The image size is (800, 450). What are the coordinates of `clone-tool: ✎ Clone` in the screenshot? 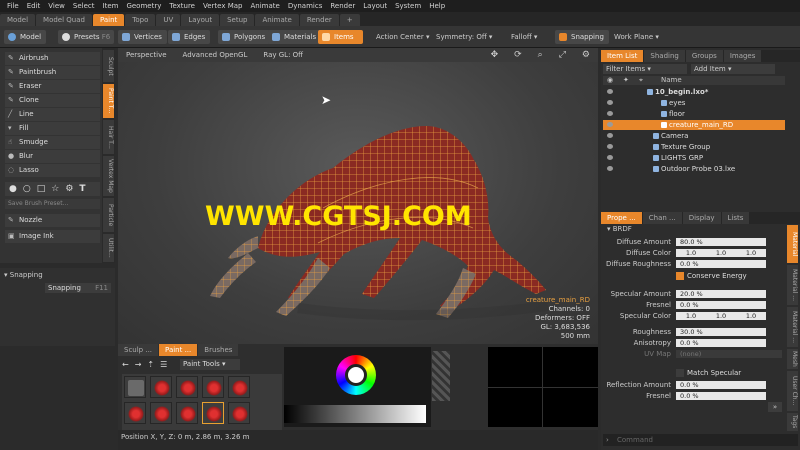 It's located at (52, 100).